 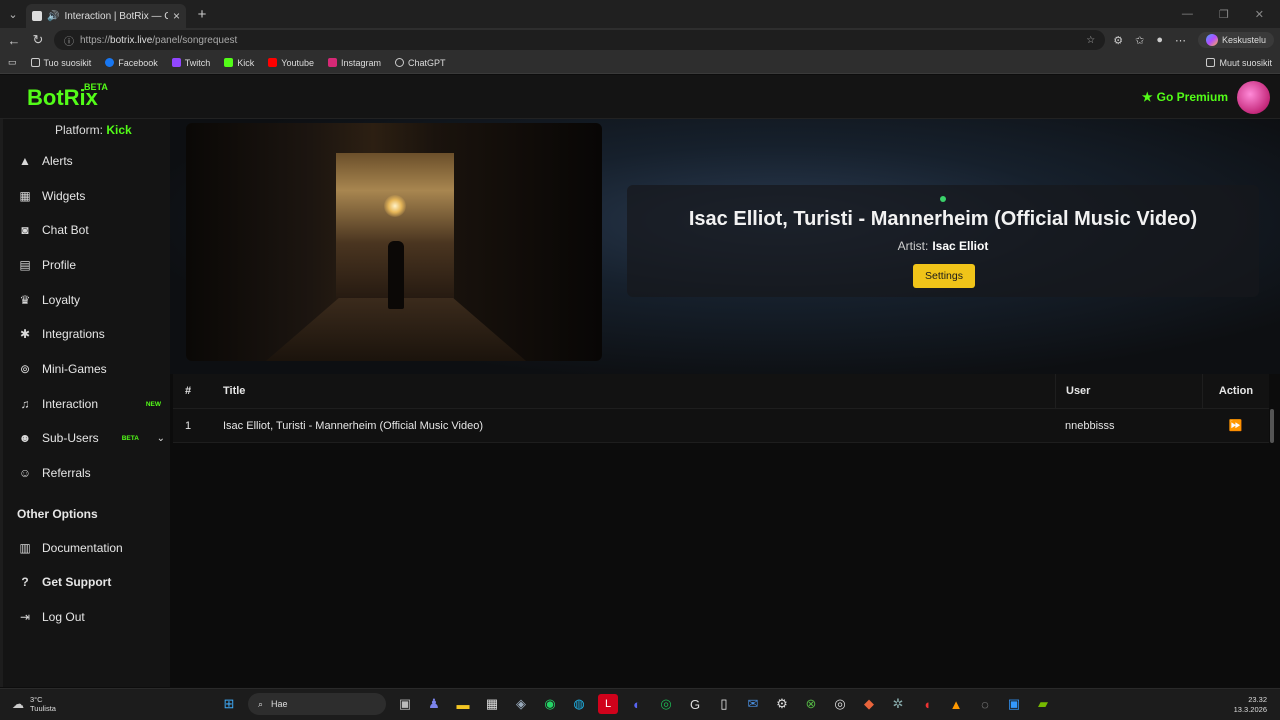 What do you see at coordinates (57, 161) in the screenshot?
I see `sidebar-item-label: Alerts` at bounding box center [57, 161].